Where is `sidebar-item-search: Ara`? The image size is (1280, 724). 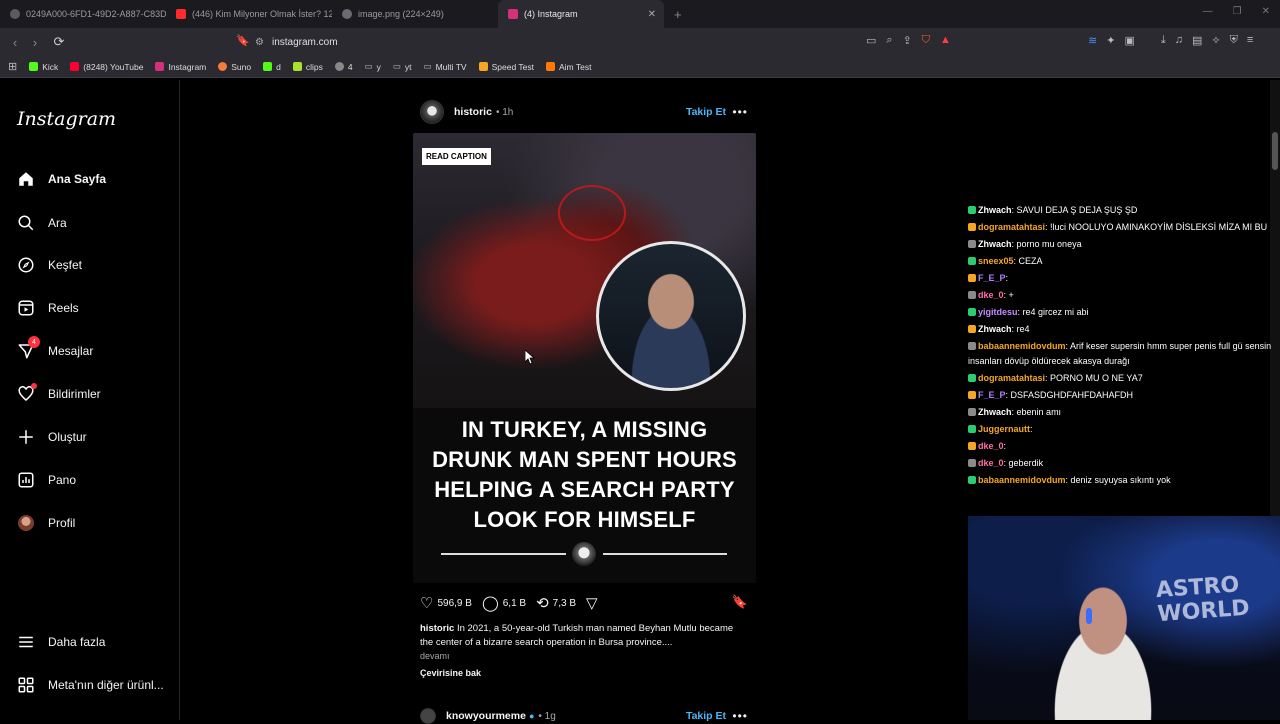
sidebar-item-search: Ara is located at coordinates (41, 223).